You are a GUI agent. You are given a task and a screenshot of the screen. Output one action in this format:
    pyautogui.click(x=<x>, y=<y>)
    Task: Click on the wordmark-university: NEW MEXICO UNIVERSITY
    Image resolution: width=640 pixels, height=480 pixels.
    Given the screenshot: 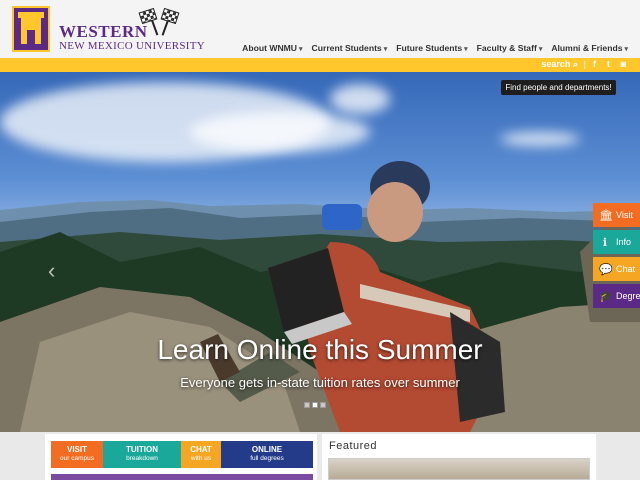 What is the action you would take?
    pyautogui.click(x=132, y=46)
    